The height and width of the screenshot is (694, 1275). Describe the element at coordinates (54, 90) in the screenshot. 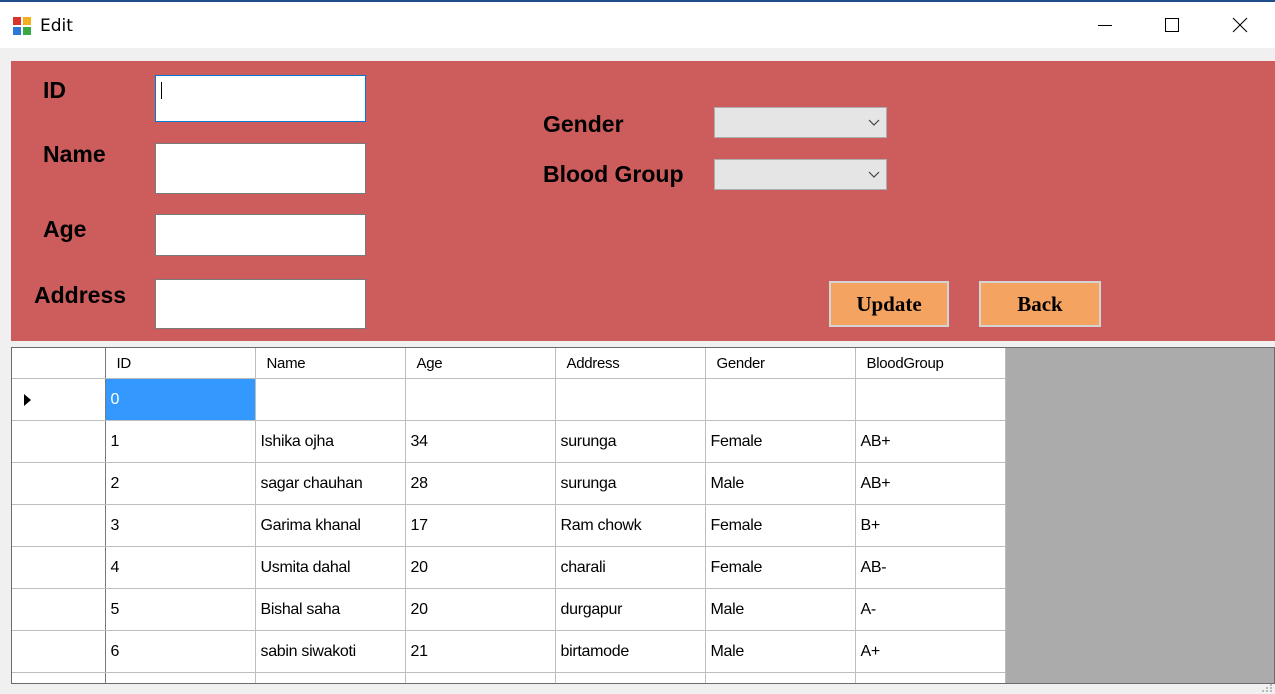

I see `id-label: ID` at that location.